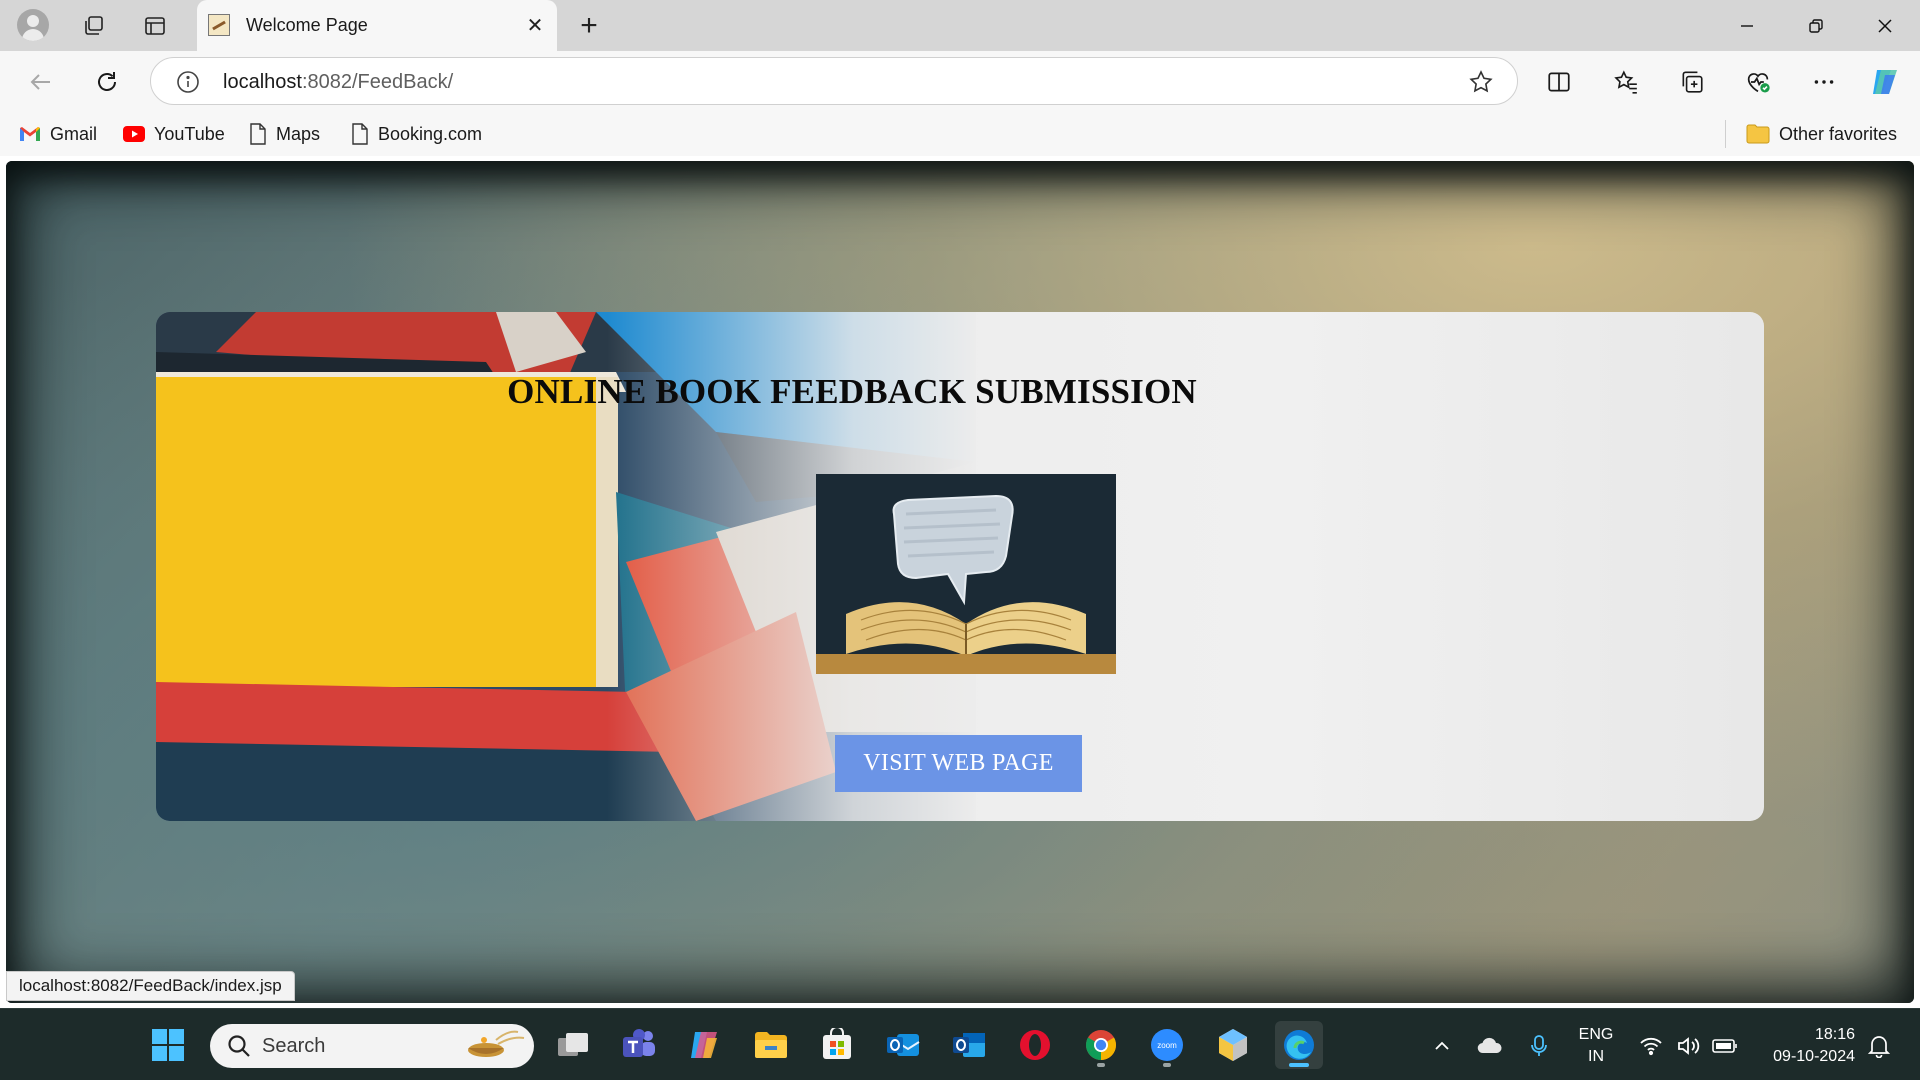 This screenshot has height=1080, width=1920. Describe the element at coordinates (307, 25) in the screenshot. I see `tab-title: Welcome Page` at that location.